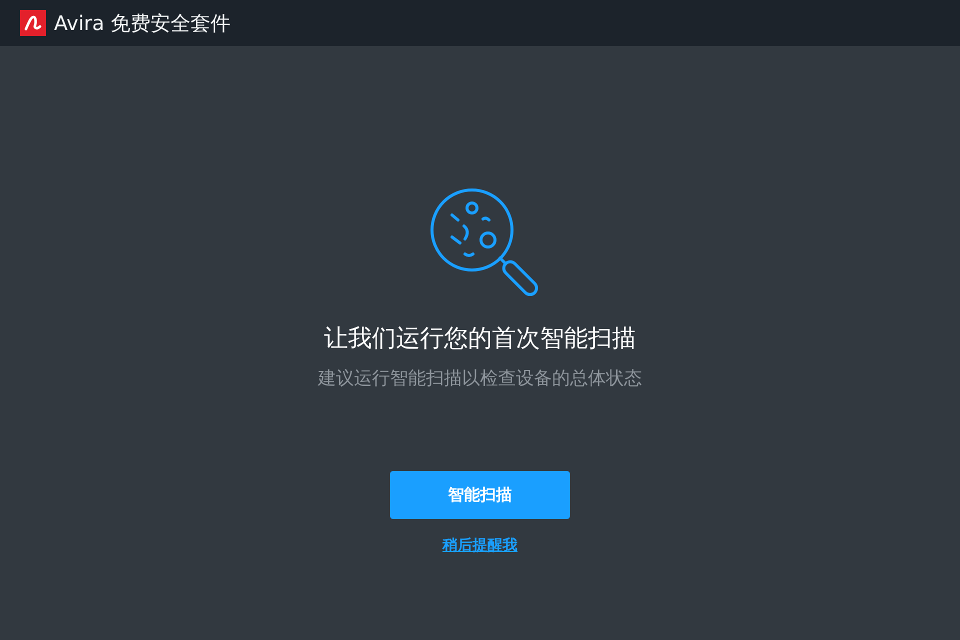 This screenshot has height=640, width=960. What do you see at coordinates (480, 495) in the screenshot?
I see `smart-scan-button: 智能扫描` at bounding box center [480, 495].